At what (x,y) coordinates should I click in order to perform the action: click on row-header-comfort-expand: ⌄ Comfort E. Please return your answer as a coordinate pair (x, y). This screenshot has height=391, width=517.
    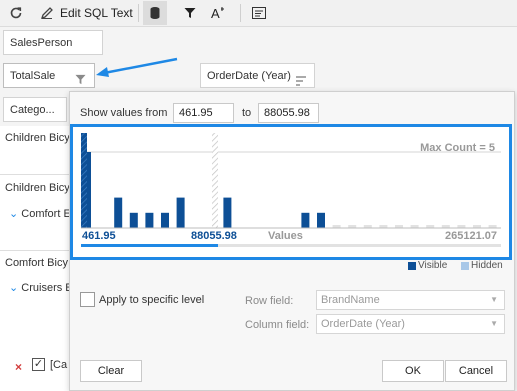
    Looking at the image, I should click on (40, 213).